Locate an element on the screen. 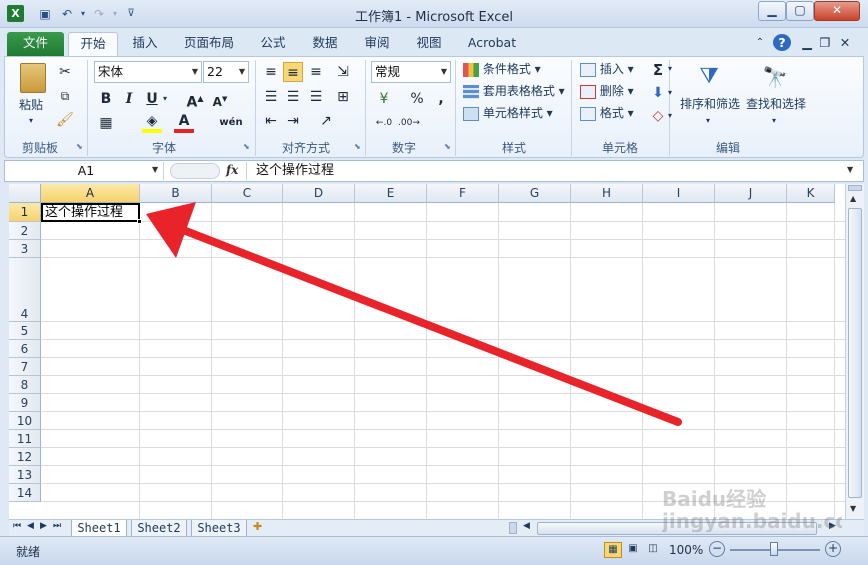 Image resolution: width=868 pixels, height=565 pixels. tab-review: 审阅 is located at coordinates (377, 44).